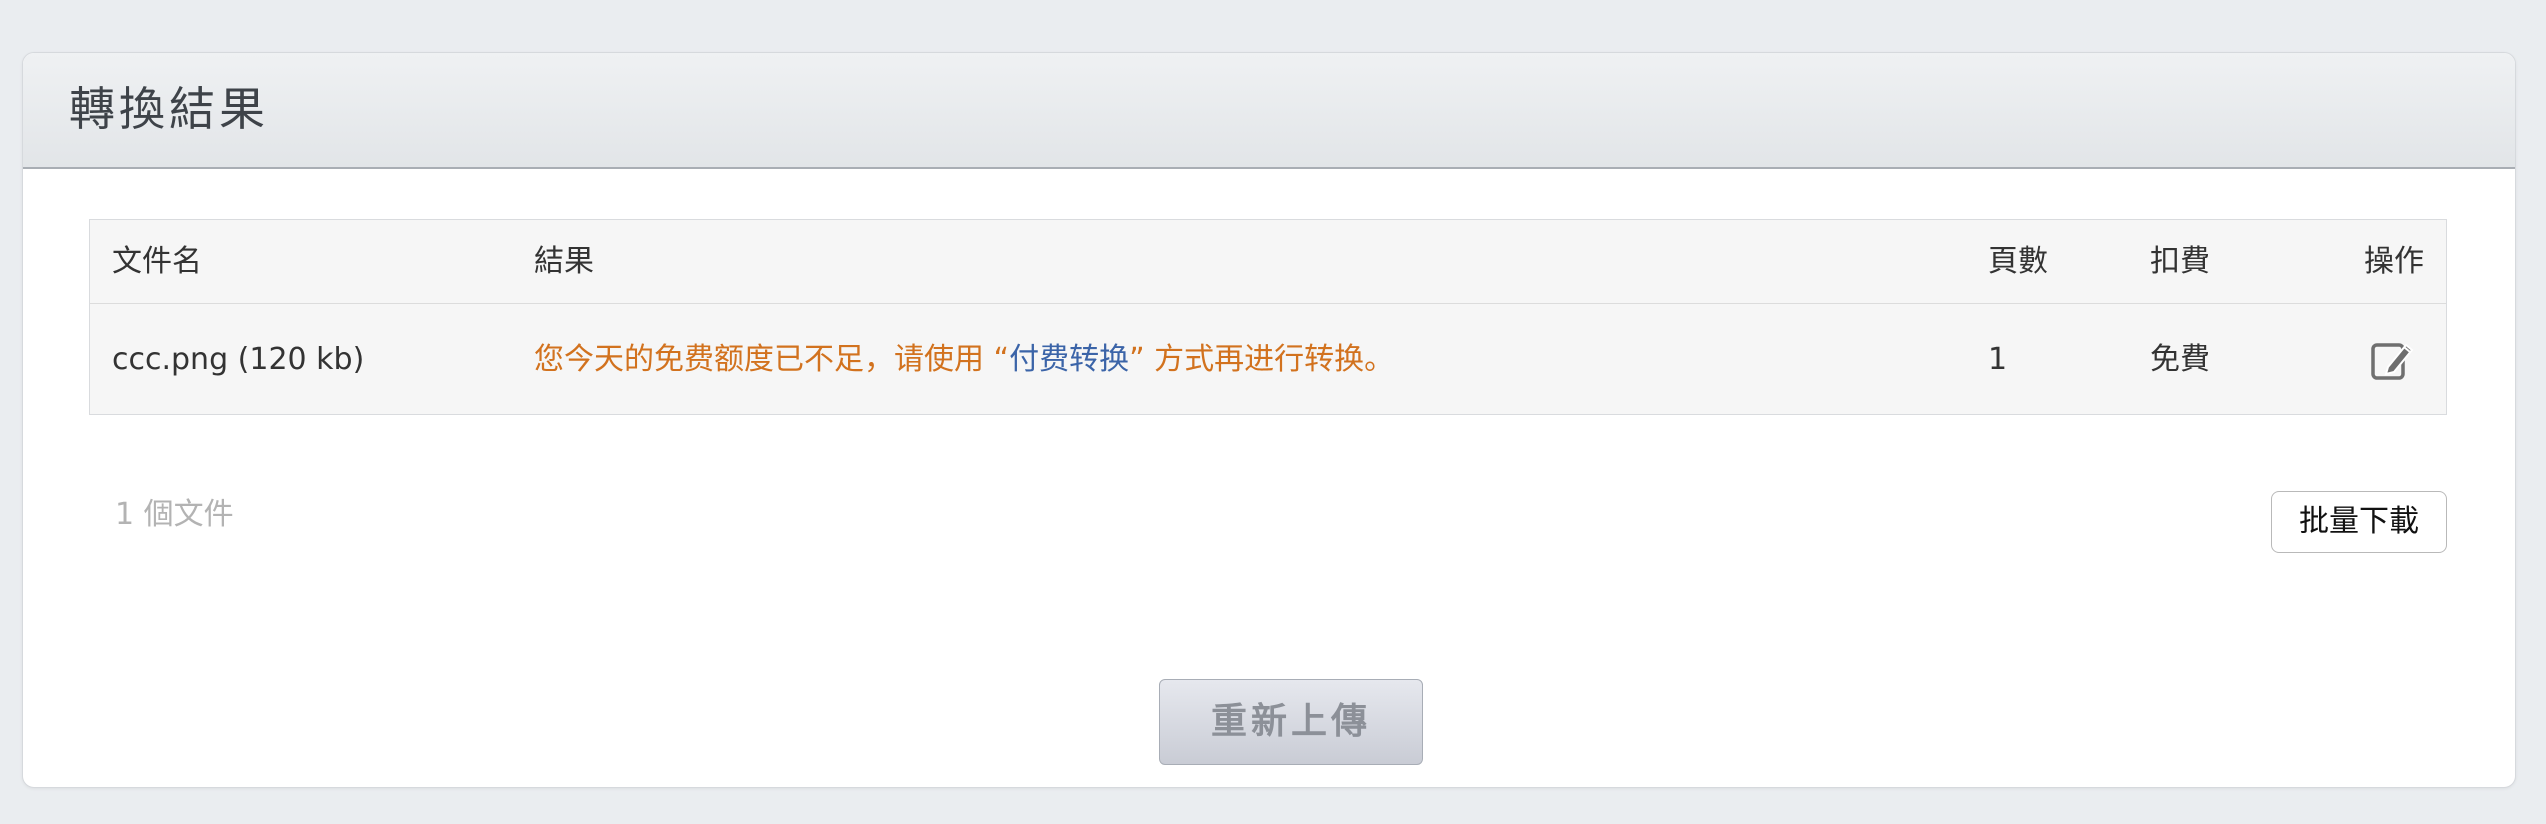 The height and width of the screenshot is (824, 2546). What do you see at coordinates (772, 359) in the screenshot?
I see `result-message-prefix: 您今天的免费额度已不足，请使用 “` at bounding box center [772, 359].